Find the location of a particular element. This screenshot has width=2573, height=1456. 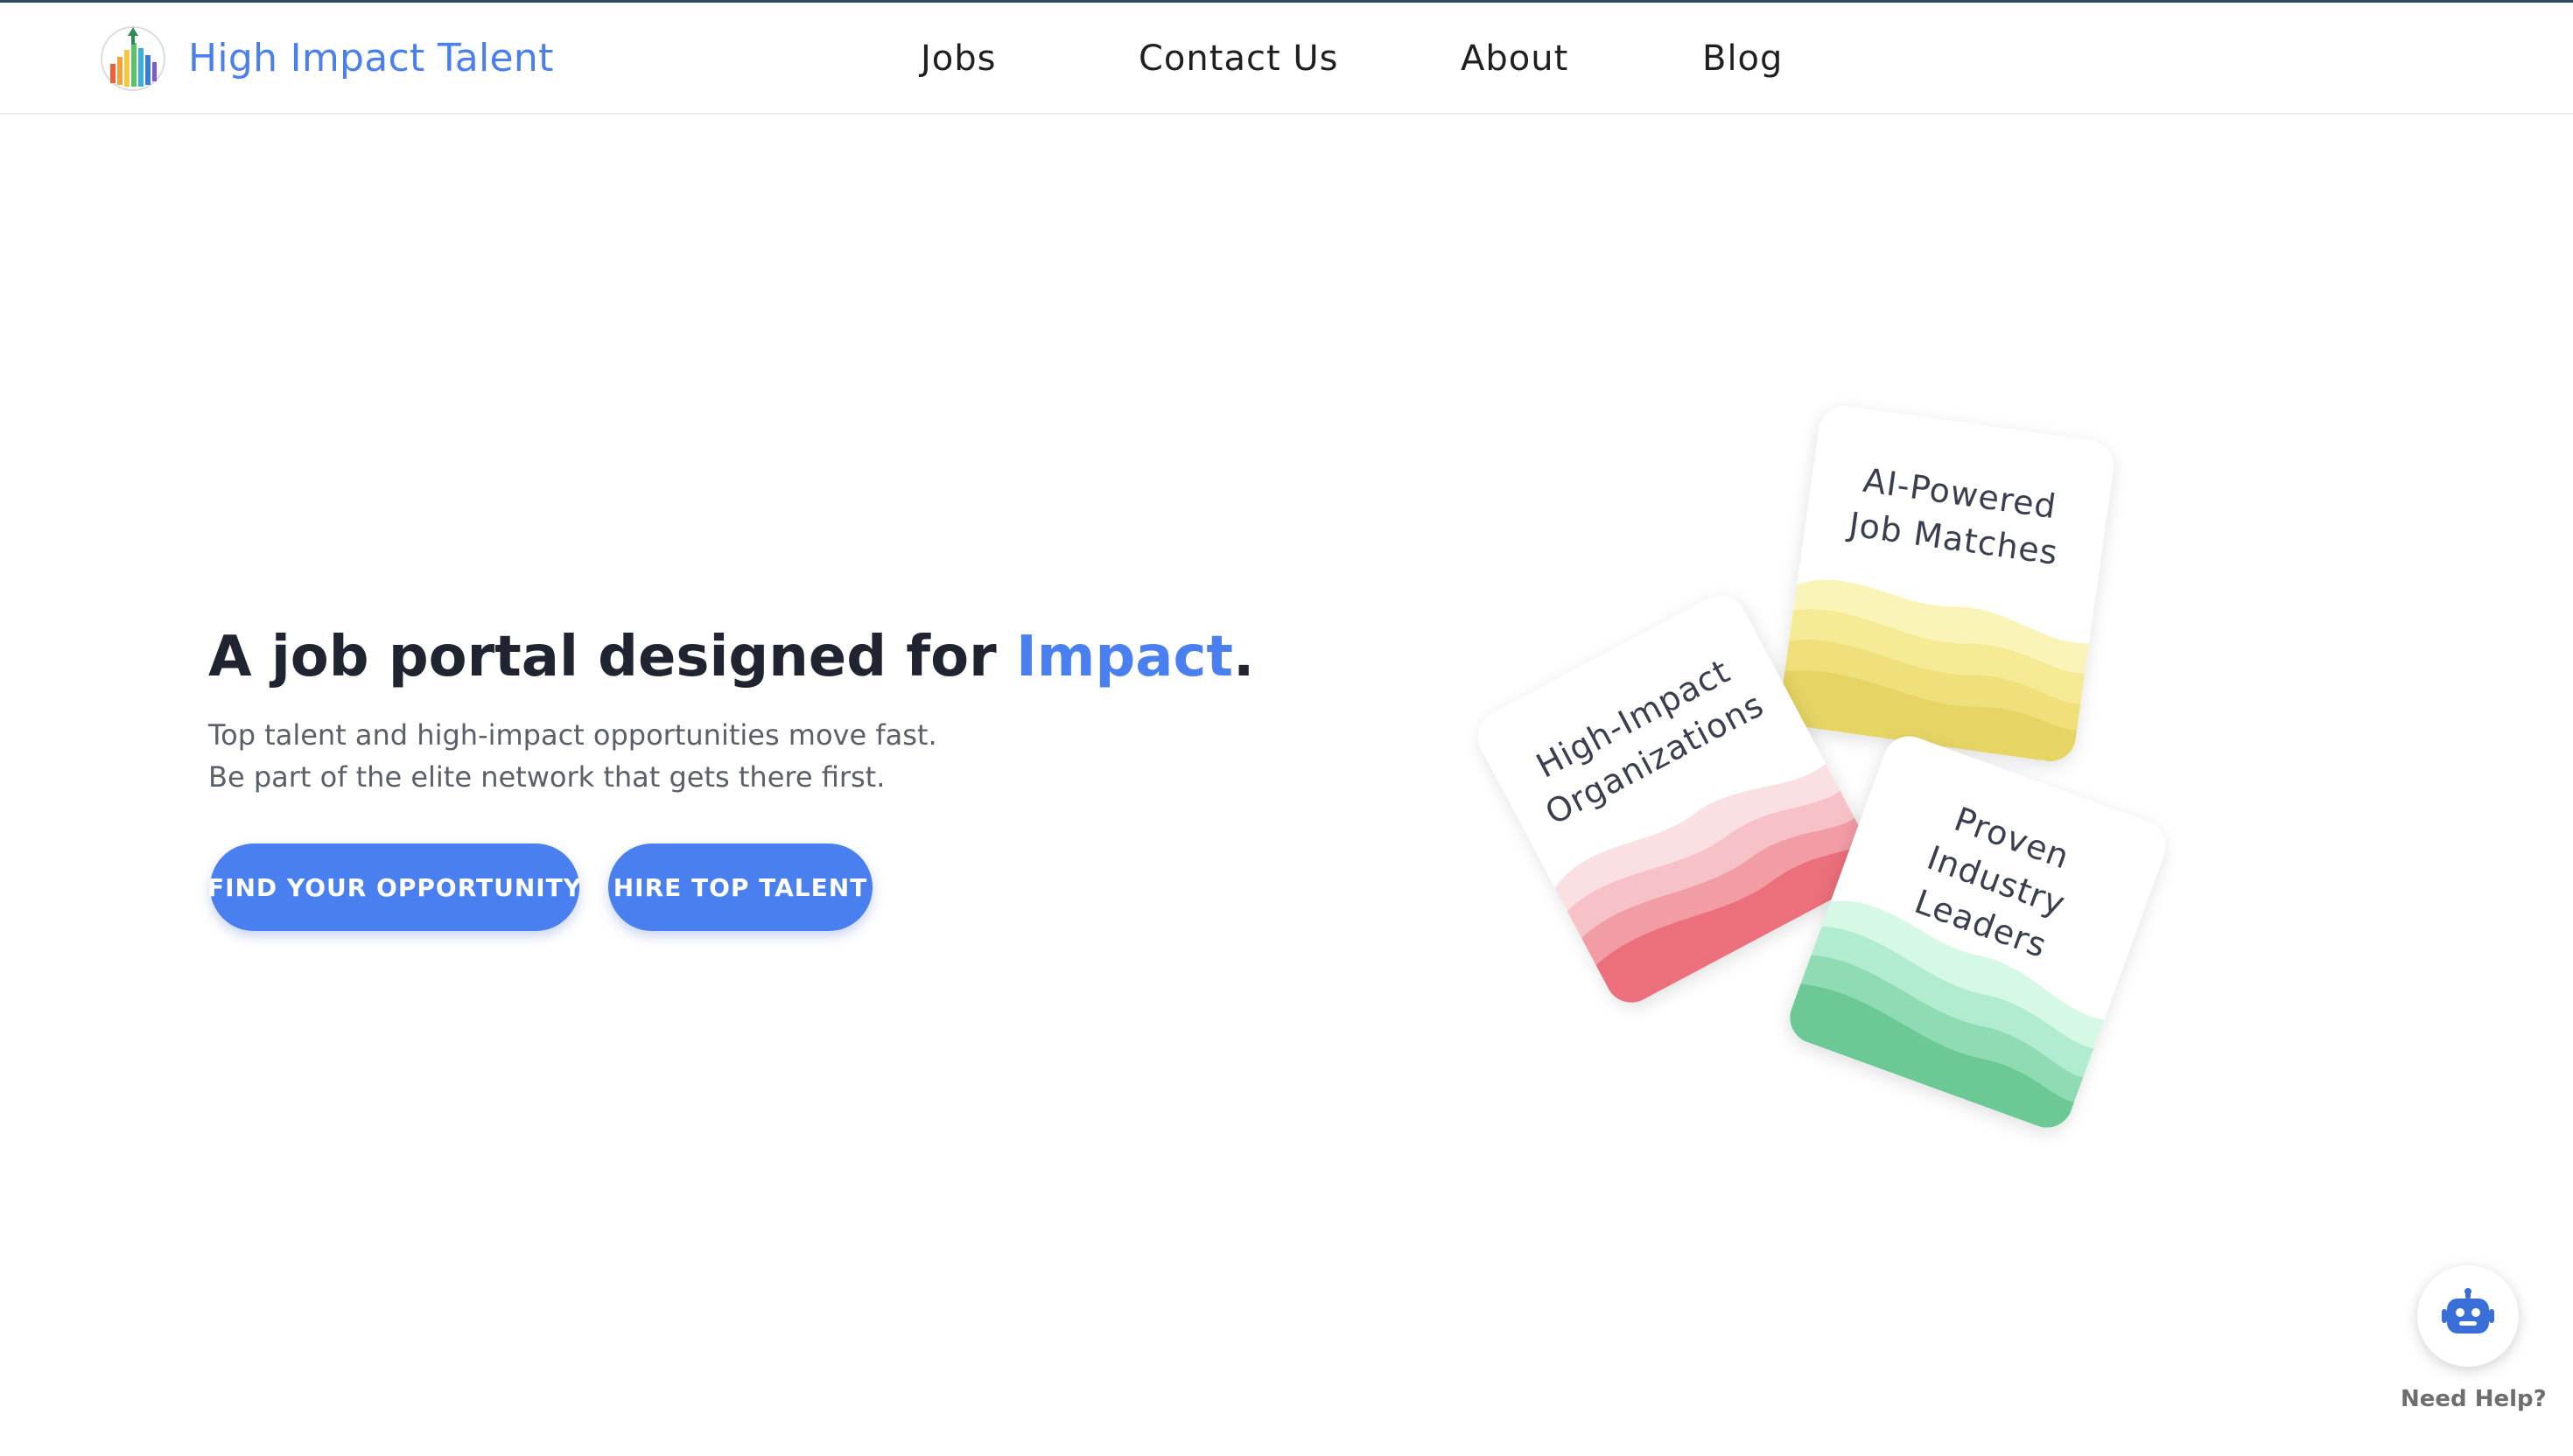

feature-card-ai-matches: AI-Powered Job Matches is located at coordinates (1947, 583).